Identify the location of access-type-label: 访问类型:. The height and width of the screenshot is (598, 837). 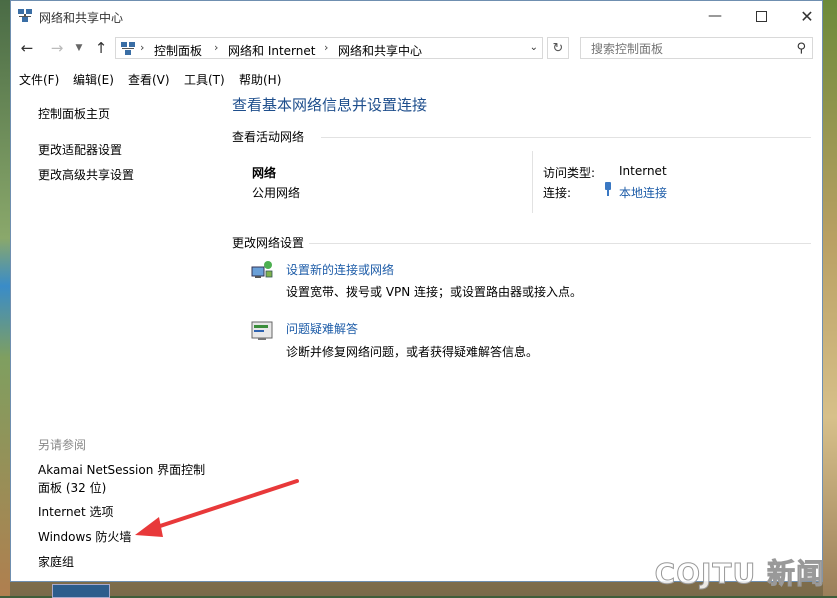
(569, 173).